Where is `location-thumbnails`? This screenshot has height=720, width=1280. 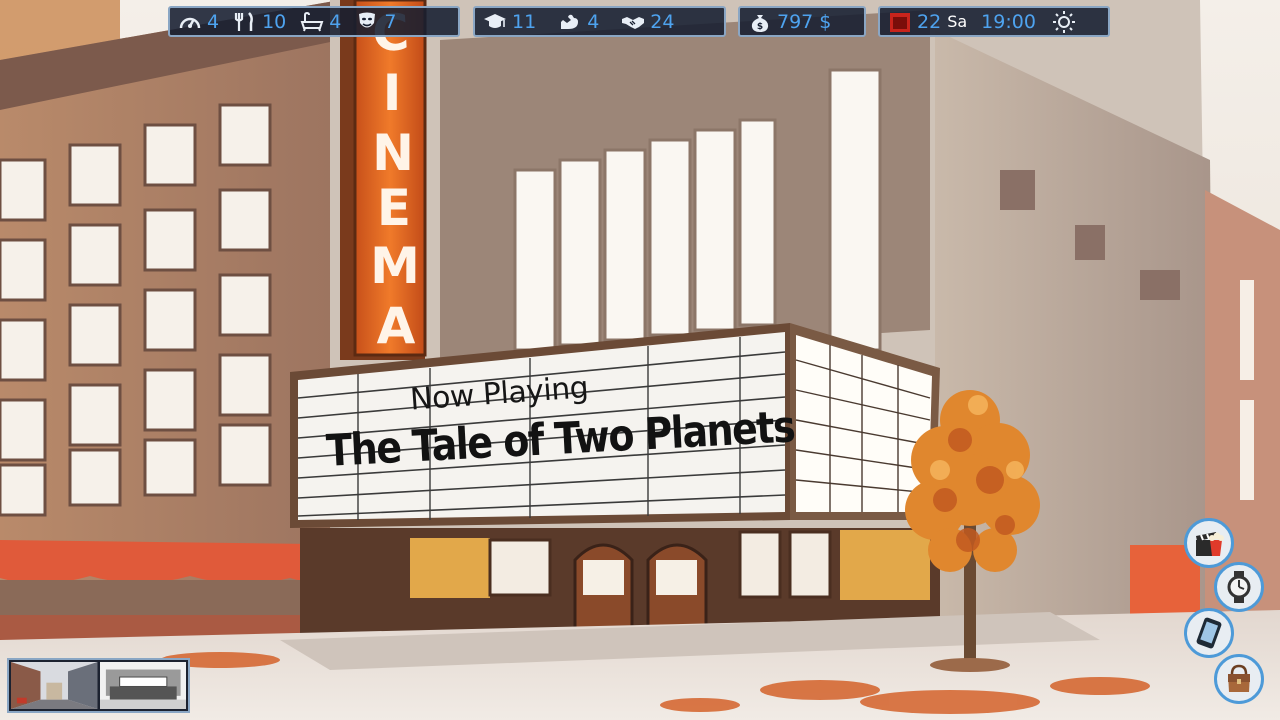 location-thumbnails is located at coordinates (98, 685).